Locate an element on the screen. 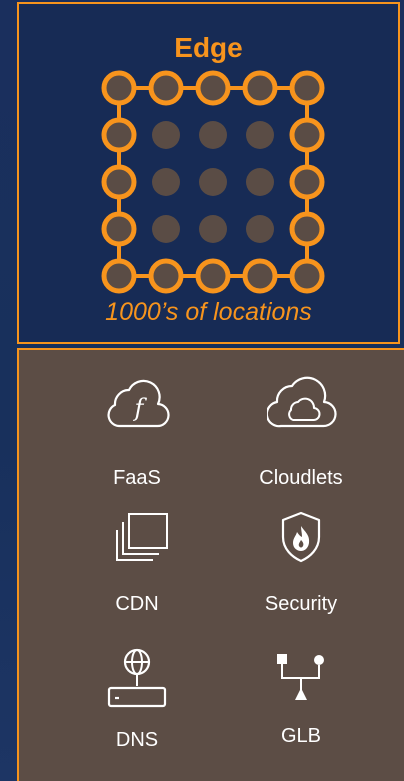  stacked-windows-icon is located at coordinates (142, 537).